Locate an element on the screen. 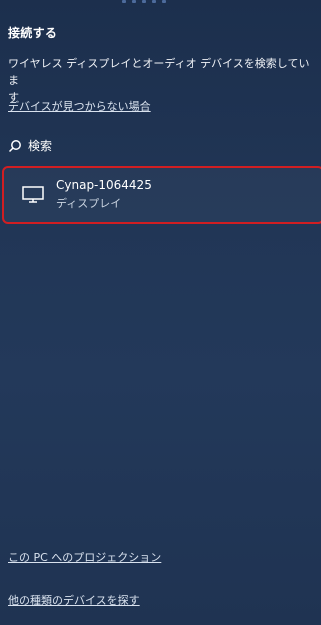  search-row: 検索 is located at coordinates (30, 145).